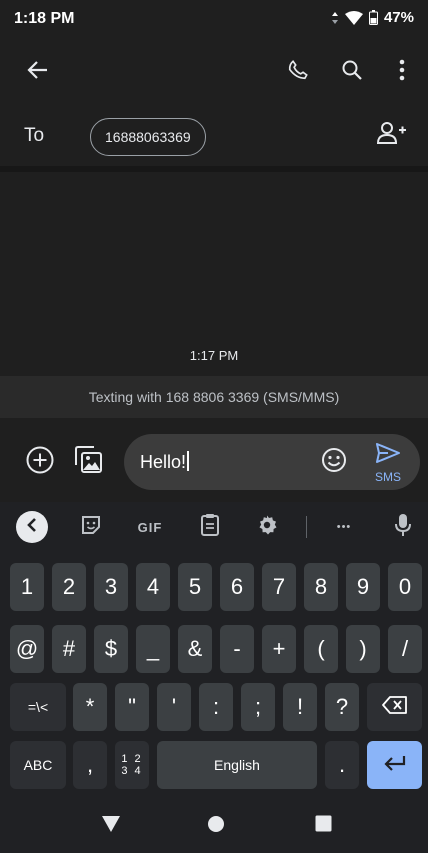 Image resolution: width=428 pixels, height=853 pixels. What do you see at coordinates (195, 649) in the screenshot?
I see `key-ampersand: &` at bounding box center [195, 649].